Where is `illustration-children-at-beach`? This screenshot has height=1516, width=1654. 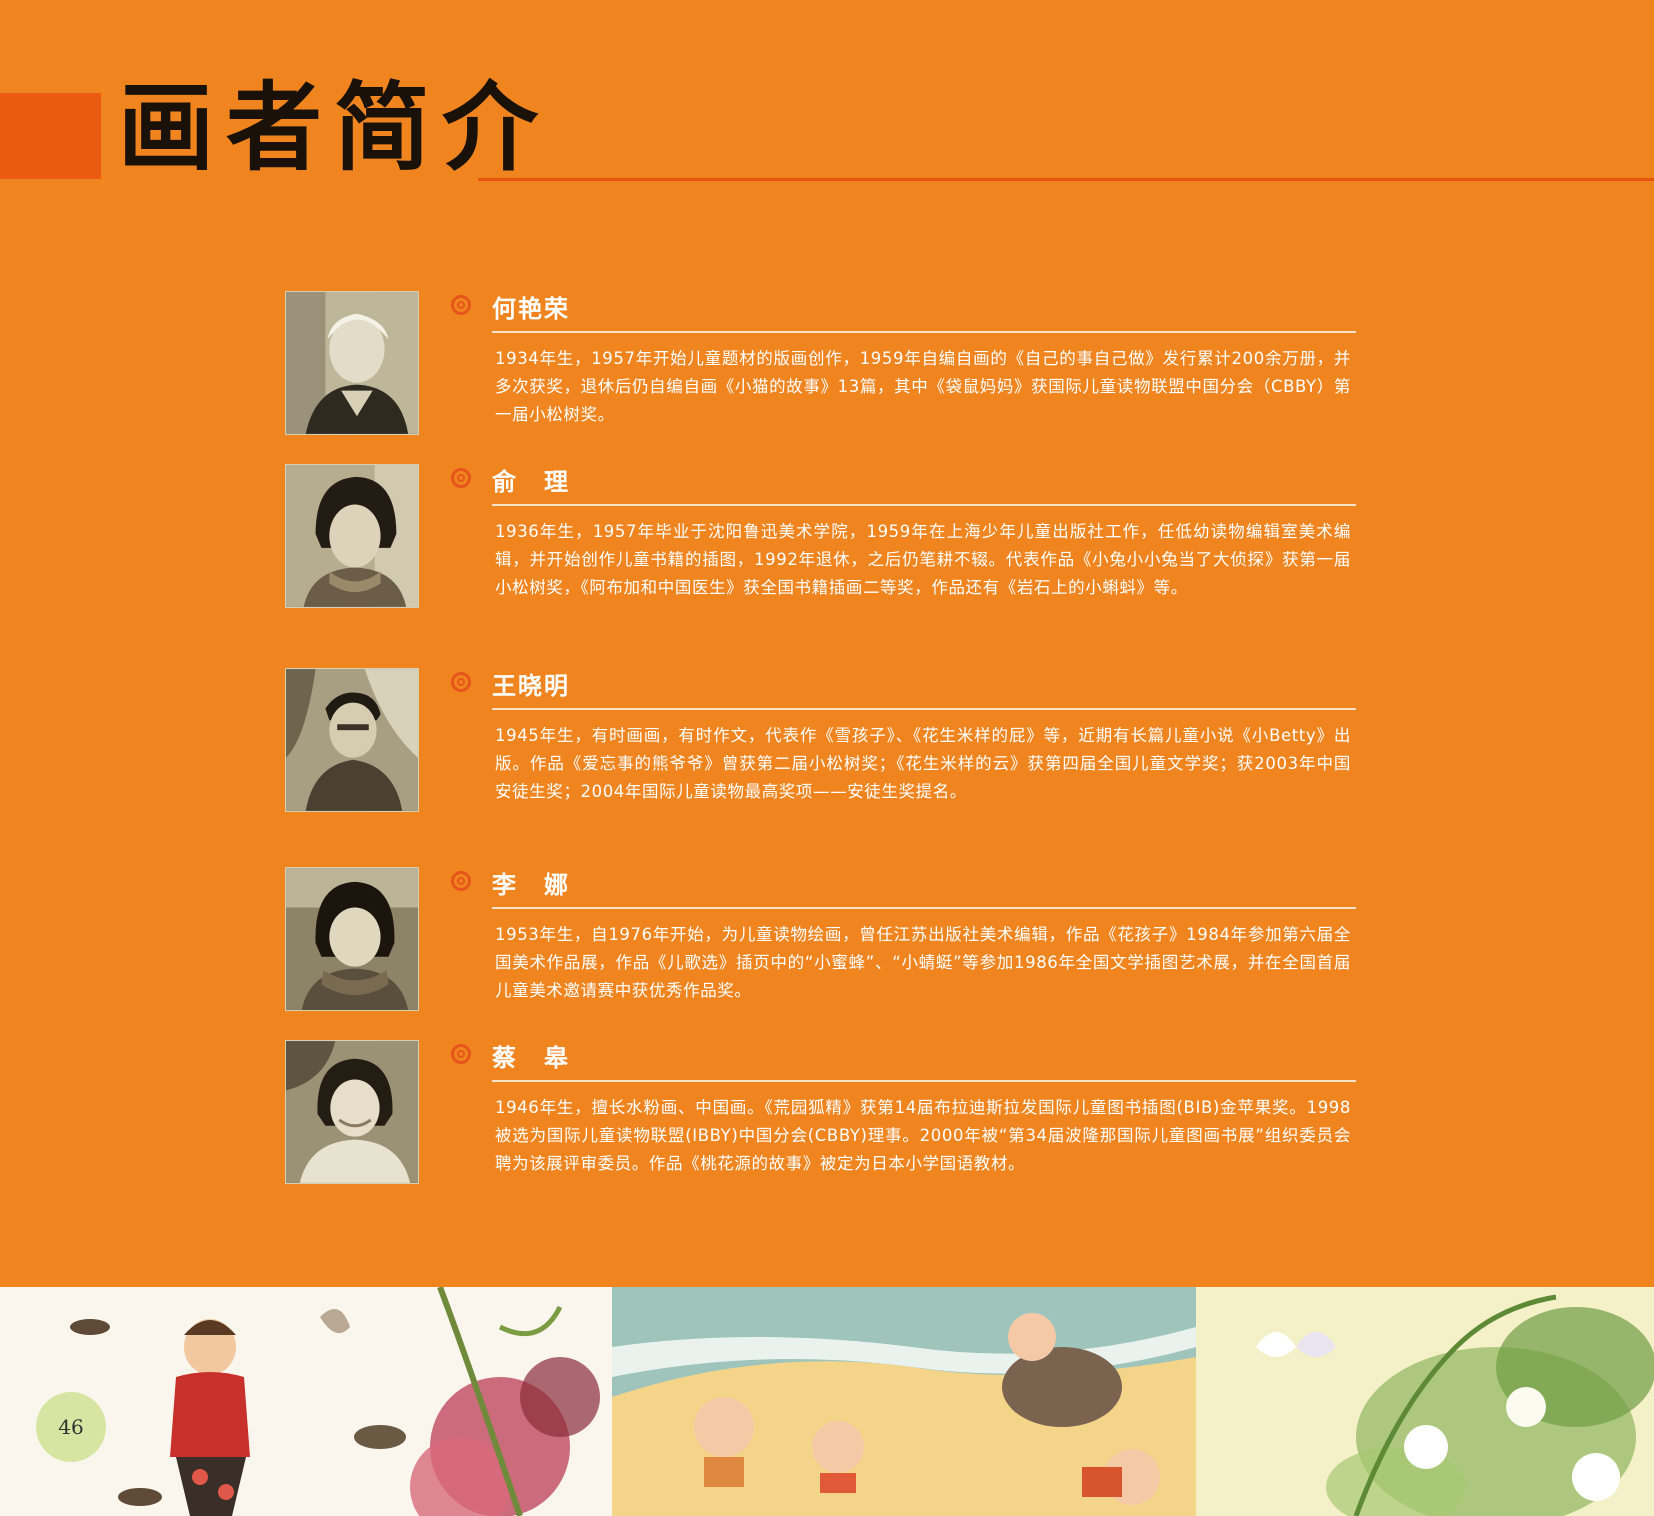
illustration-children-at-beach is located at coordinates (904, 1401).